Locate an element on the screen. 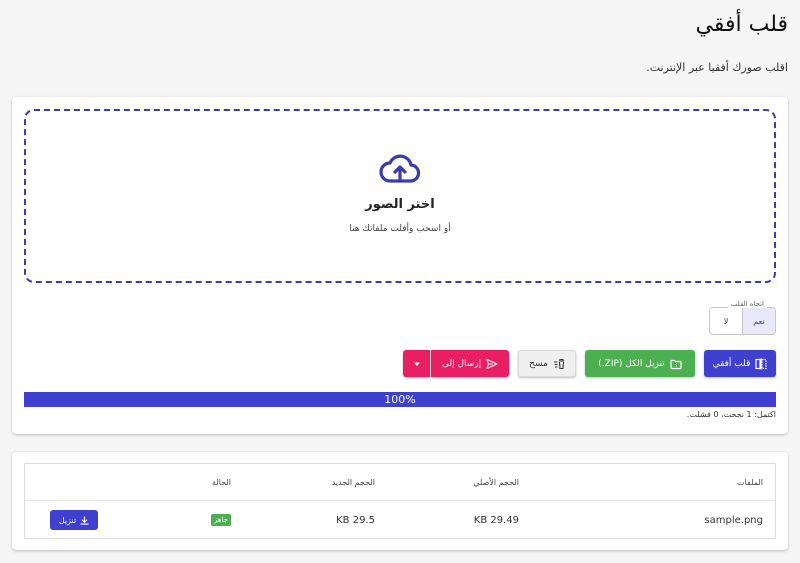  clear-button: مسح is located at coordinates (547, 363).